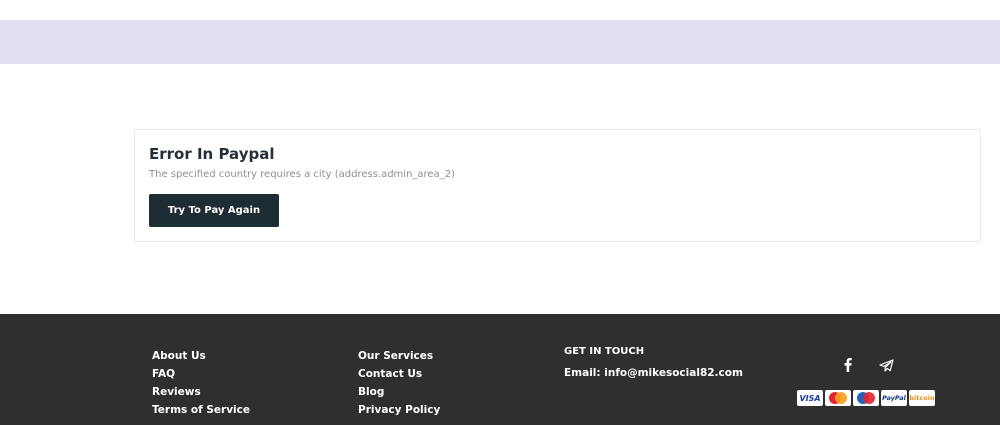 This screenshot has height=425, width=1000. I want to click on footer-link-services: Our Services, so click(399, 356).